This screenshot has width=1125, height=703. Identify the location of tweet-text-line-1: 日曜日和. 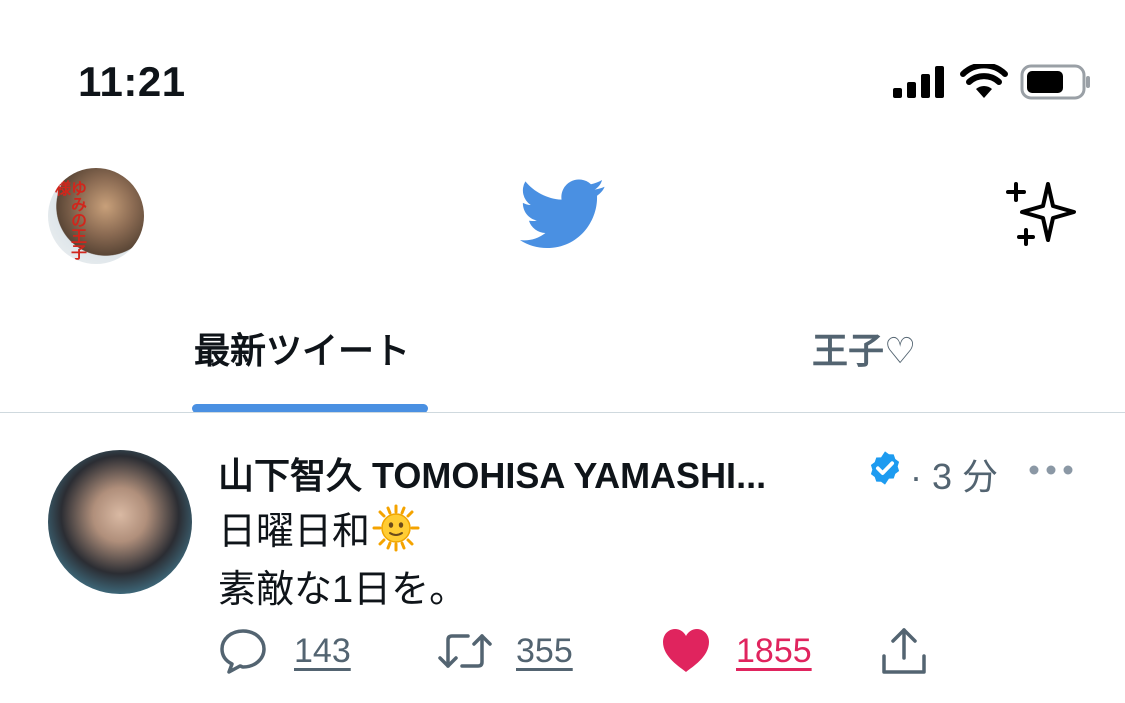
(319, 527).